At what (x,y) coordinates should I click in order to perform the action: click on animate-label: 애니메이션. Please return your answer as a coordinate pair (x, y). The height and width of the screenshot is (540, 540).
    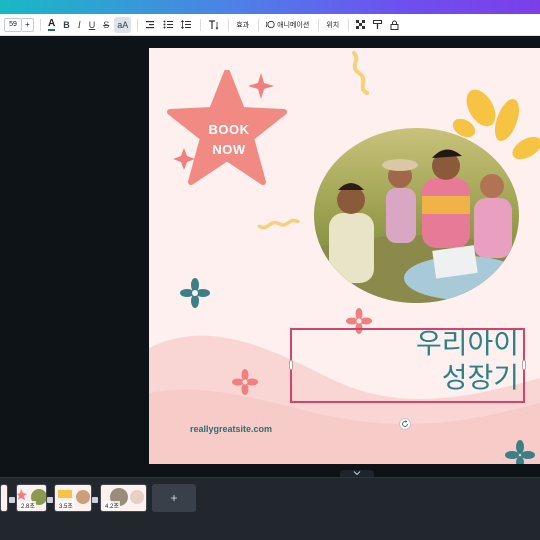
    Looking at the image, I should click on (293, 25).